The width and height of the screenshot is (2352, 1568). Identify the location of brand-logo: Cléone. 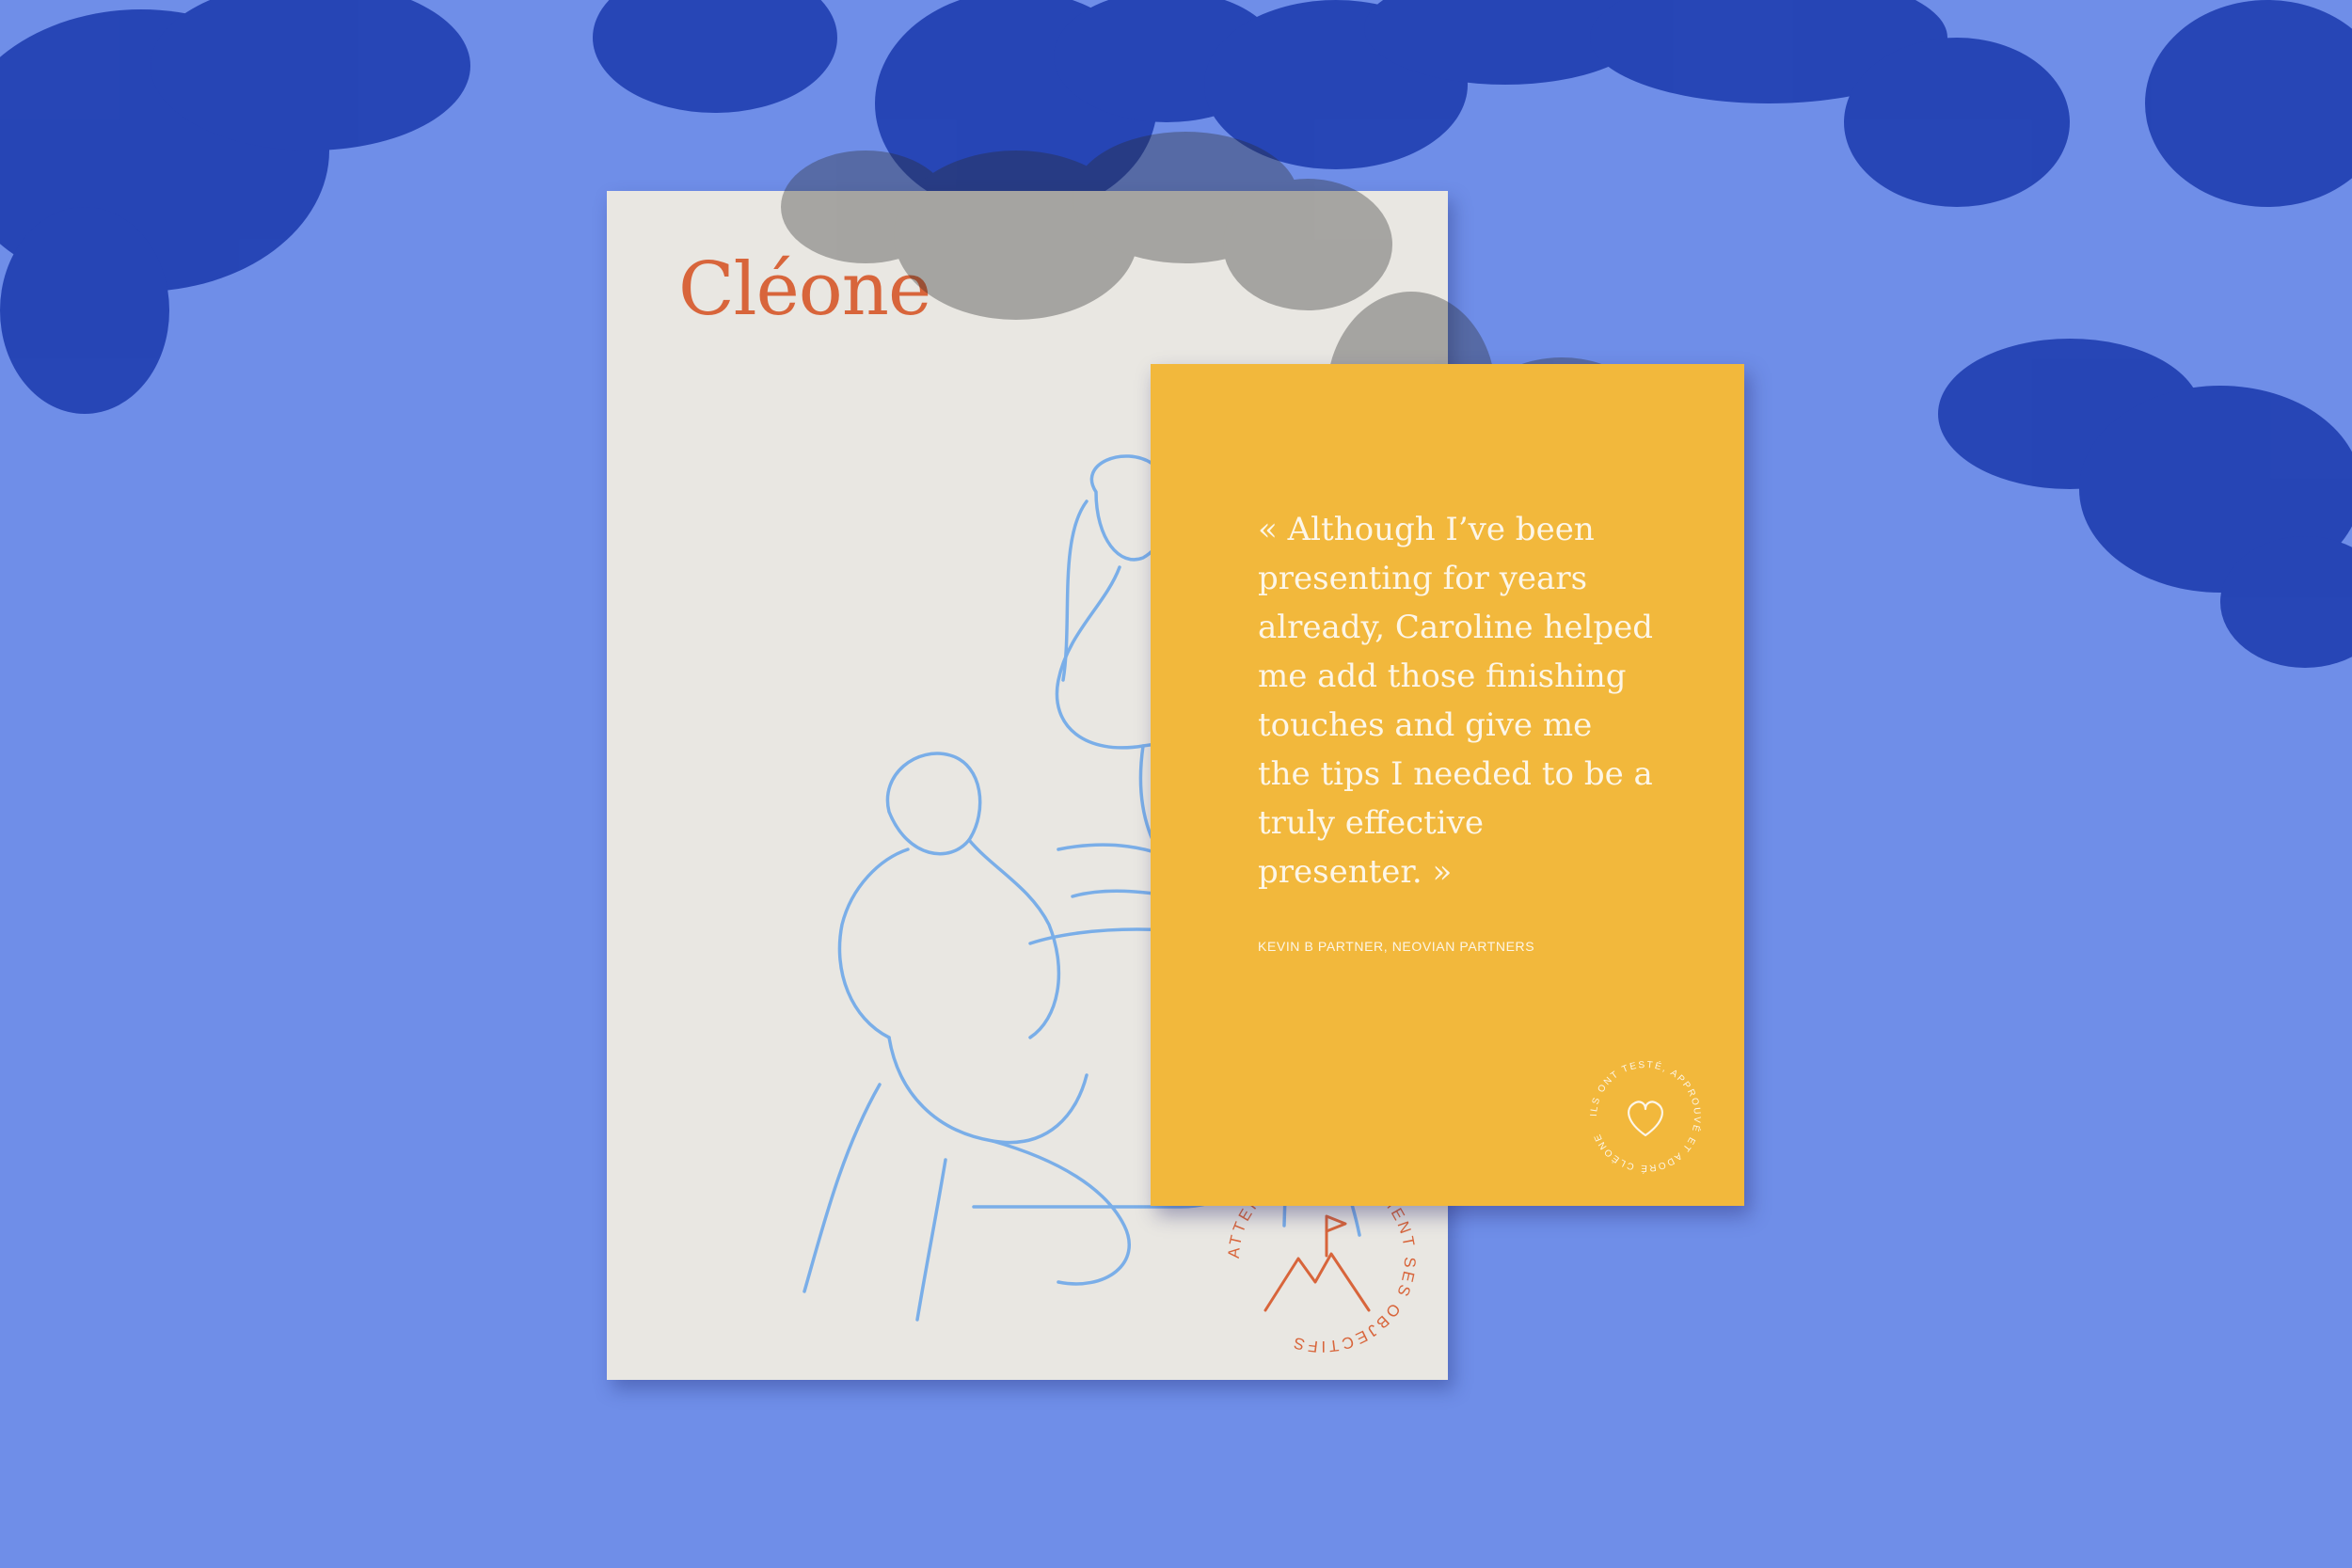
(804, 289).